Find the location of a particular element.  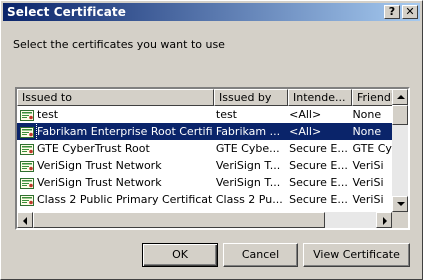

title-bar: Select Certificate ? ✕ is located at coordinates (211, 12).